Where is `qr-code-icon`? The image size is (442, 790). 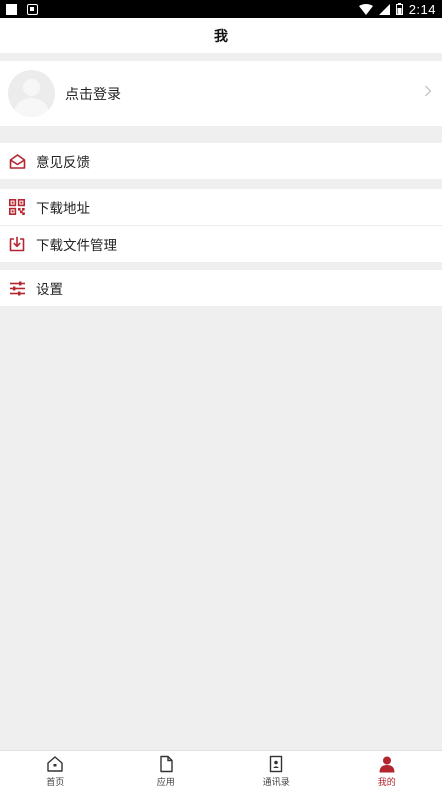 qr-code-icon is located at coordinates (17, 207).